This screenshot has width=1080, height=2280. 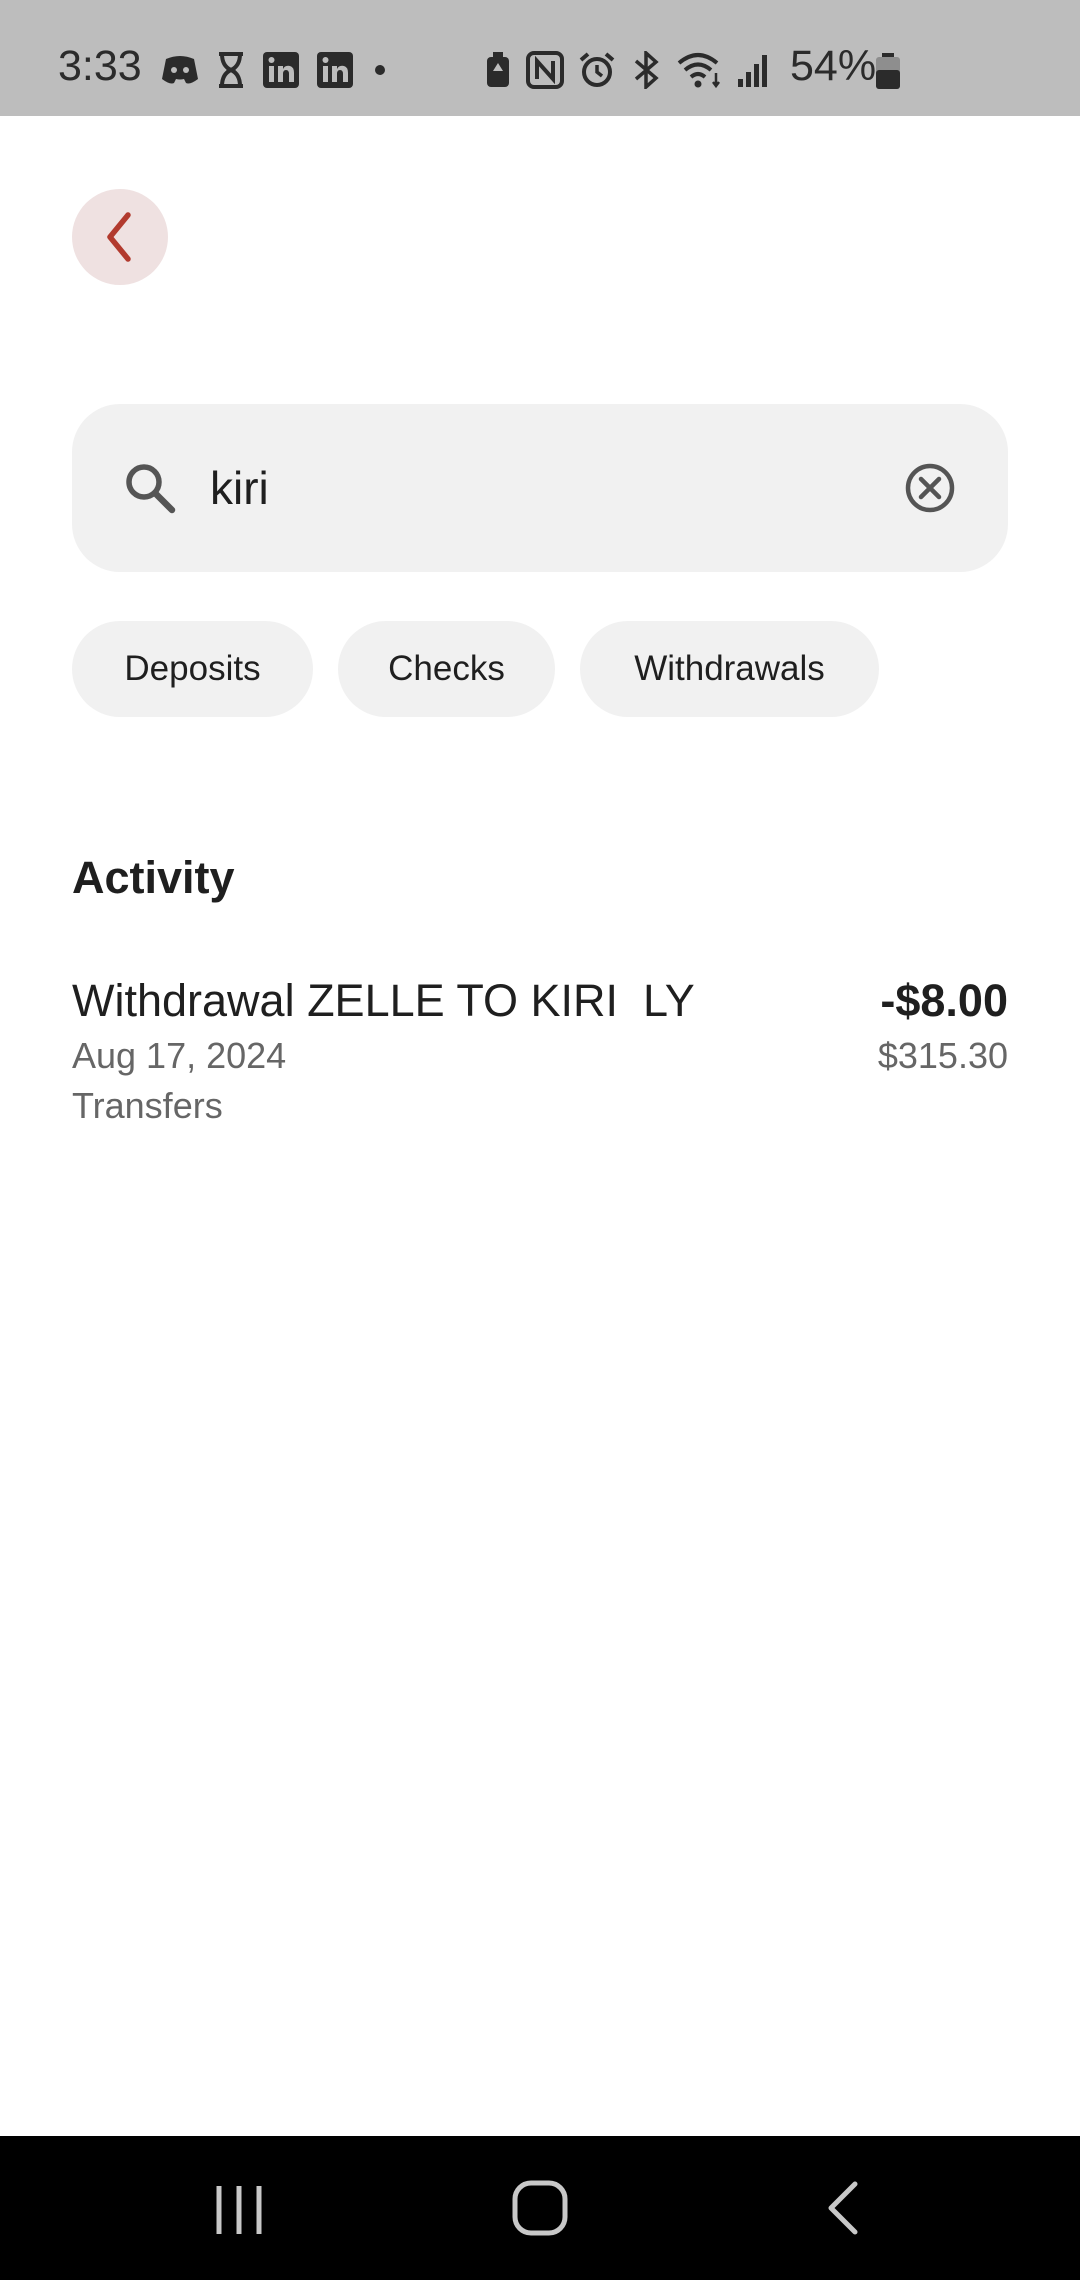 I want to click on bluetooth-icon, so click(x=646, y=70).